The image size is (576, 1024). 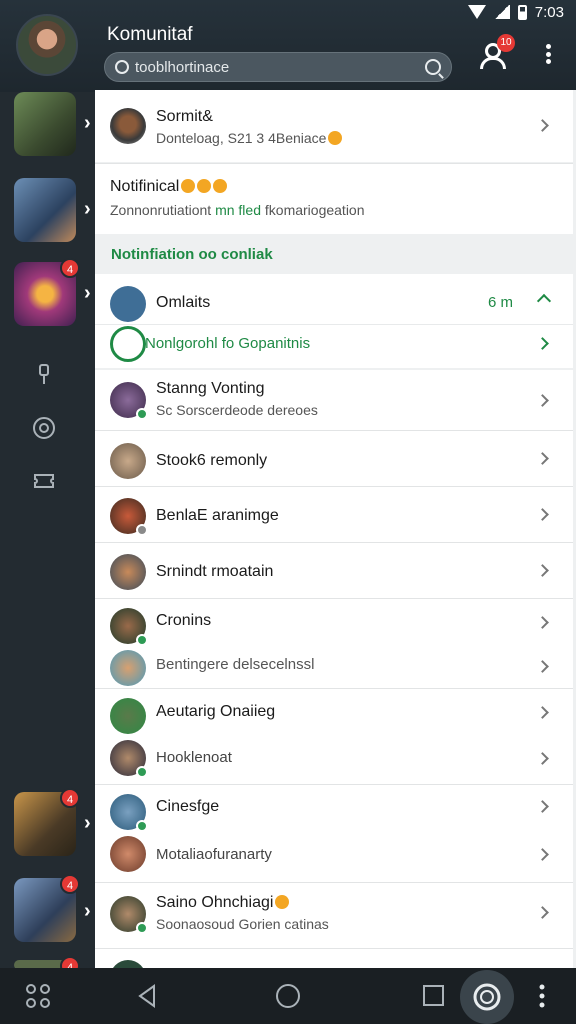 I want to click on row-title: Stanng Vonting, so click(x=210, y=389).